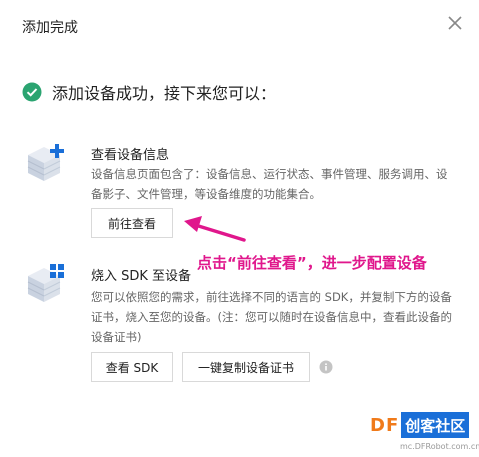  I want to click on success-row: 添加设备成功，接下来您可以：, so click(149, 92).